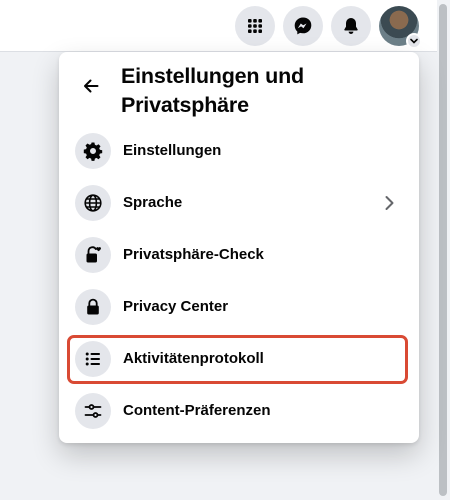 The image size is (450, 500). What do you see at coordinates (389, 203) in the screenshot?
I see `chevron-right-icon` at bounding box center [389, 203].